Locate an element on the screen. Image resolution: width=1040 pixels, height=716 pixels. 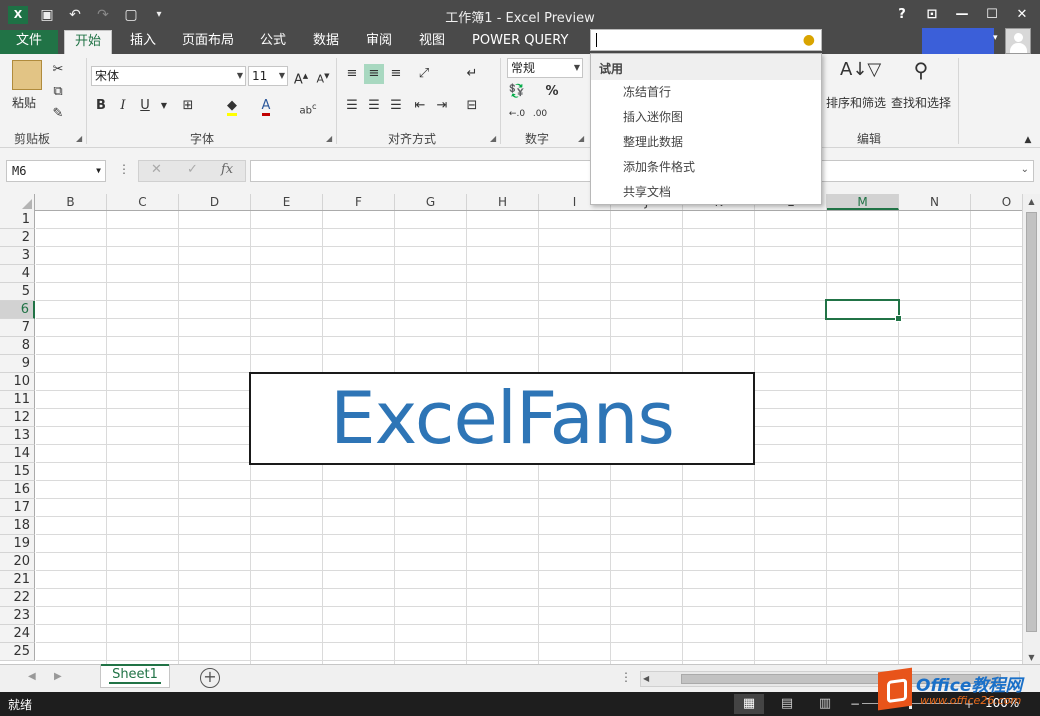
decrease-decimal-icon: .00 is located at coordinates (540, 114).